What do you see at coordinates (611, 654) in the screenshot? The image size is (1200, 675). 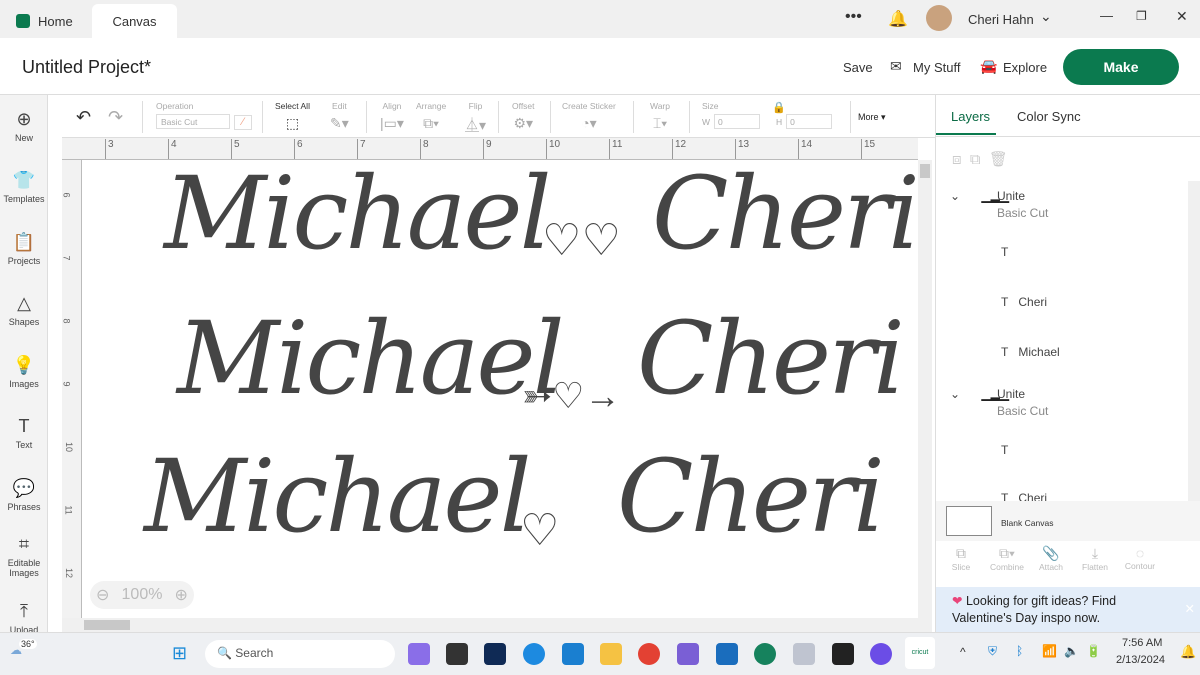 I see `file-explorer-icon` at bounding box center [611, 654].